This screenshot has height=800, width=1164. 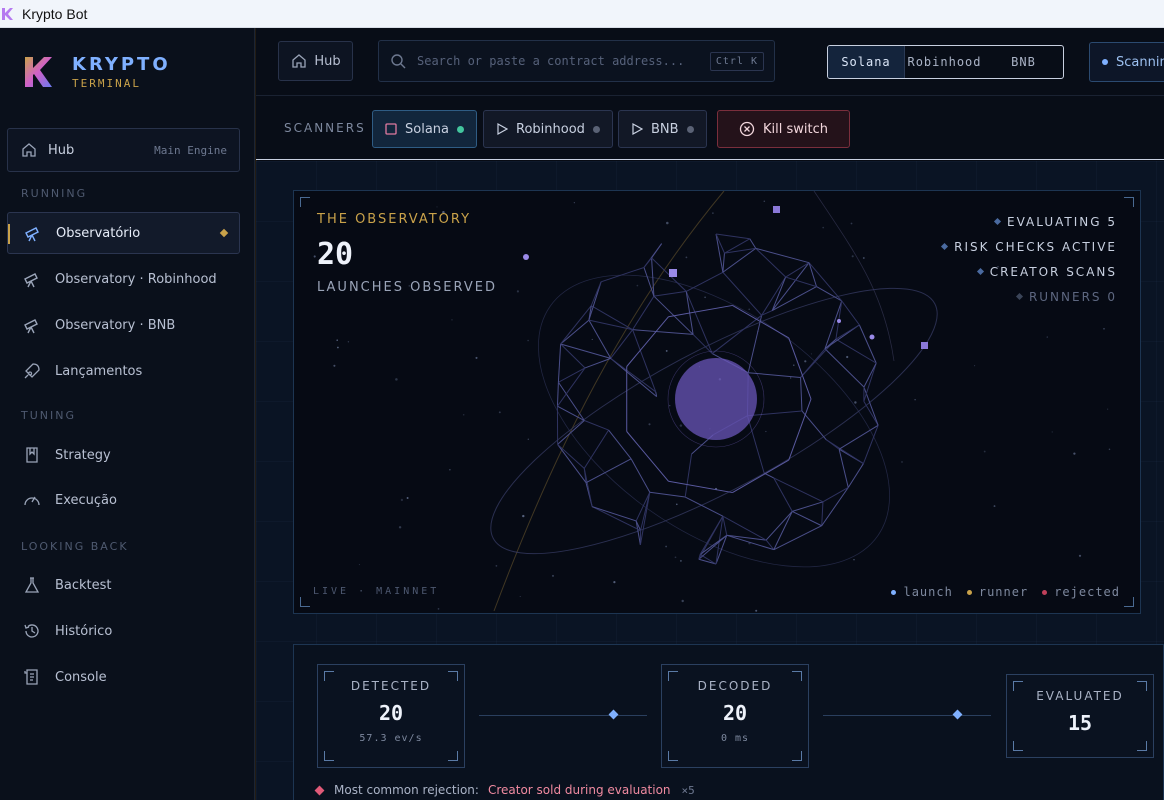 I want to click on hub-button: Hub, so click(x=315, y=61).